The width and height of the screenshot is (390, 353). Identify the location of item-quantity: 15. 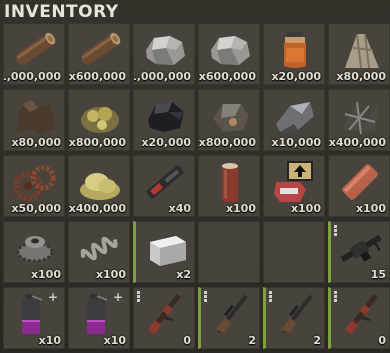
(378, 274).